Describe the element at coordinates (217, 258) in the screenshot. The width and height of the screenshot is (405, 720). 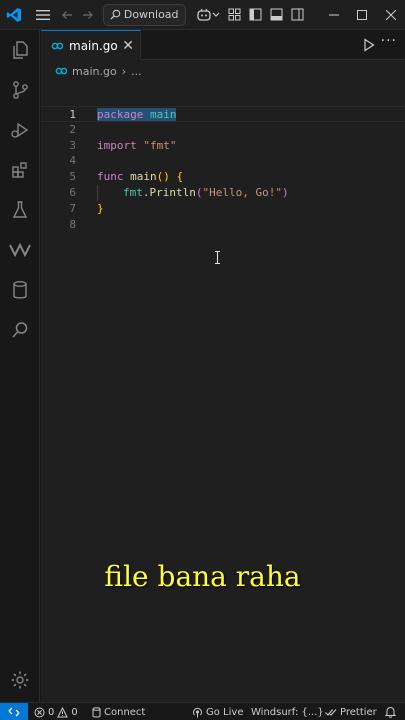
I see `text-cursor-icon` at that location.